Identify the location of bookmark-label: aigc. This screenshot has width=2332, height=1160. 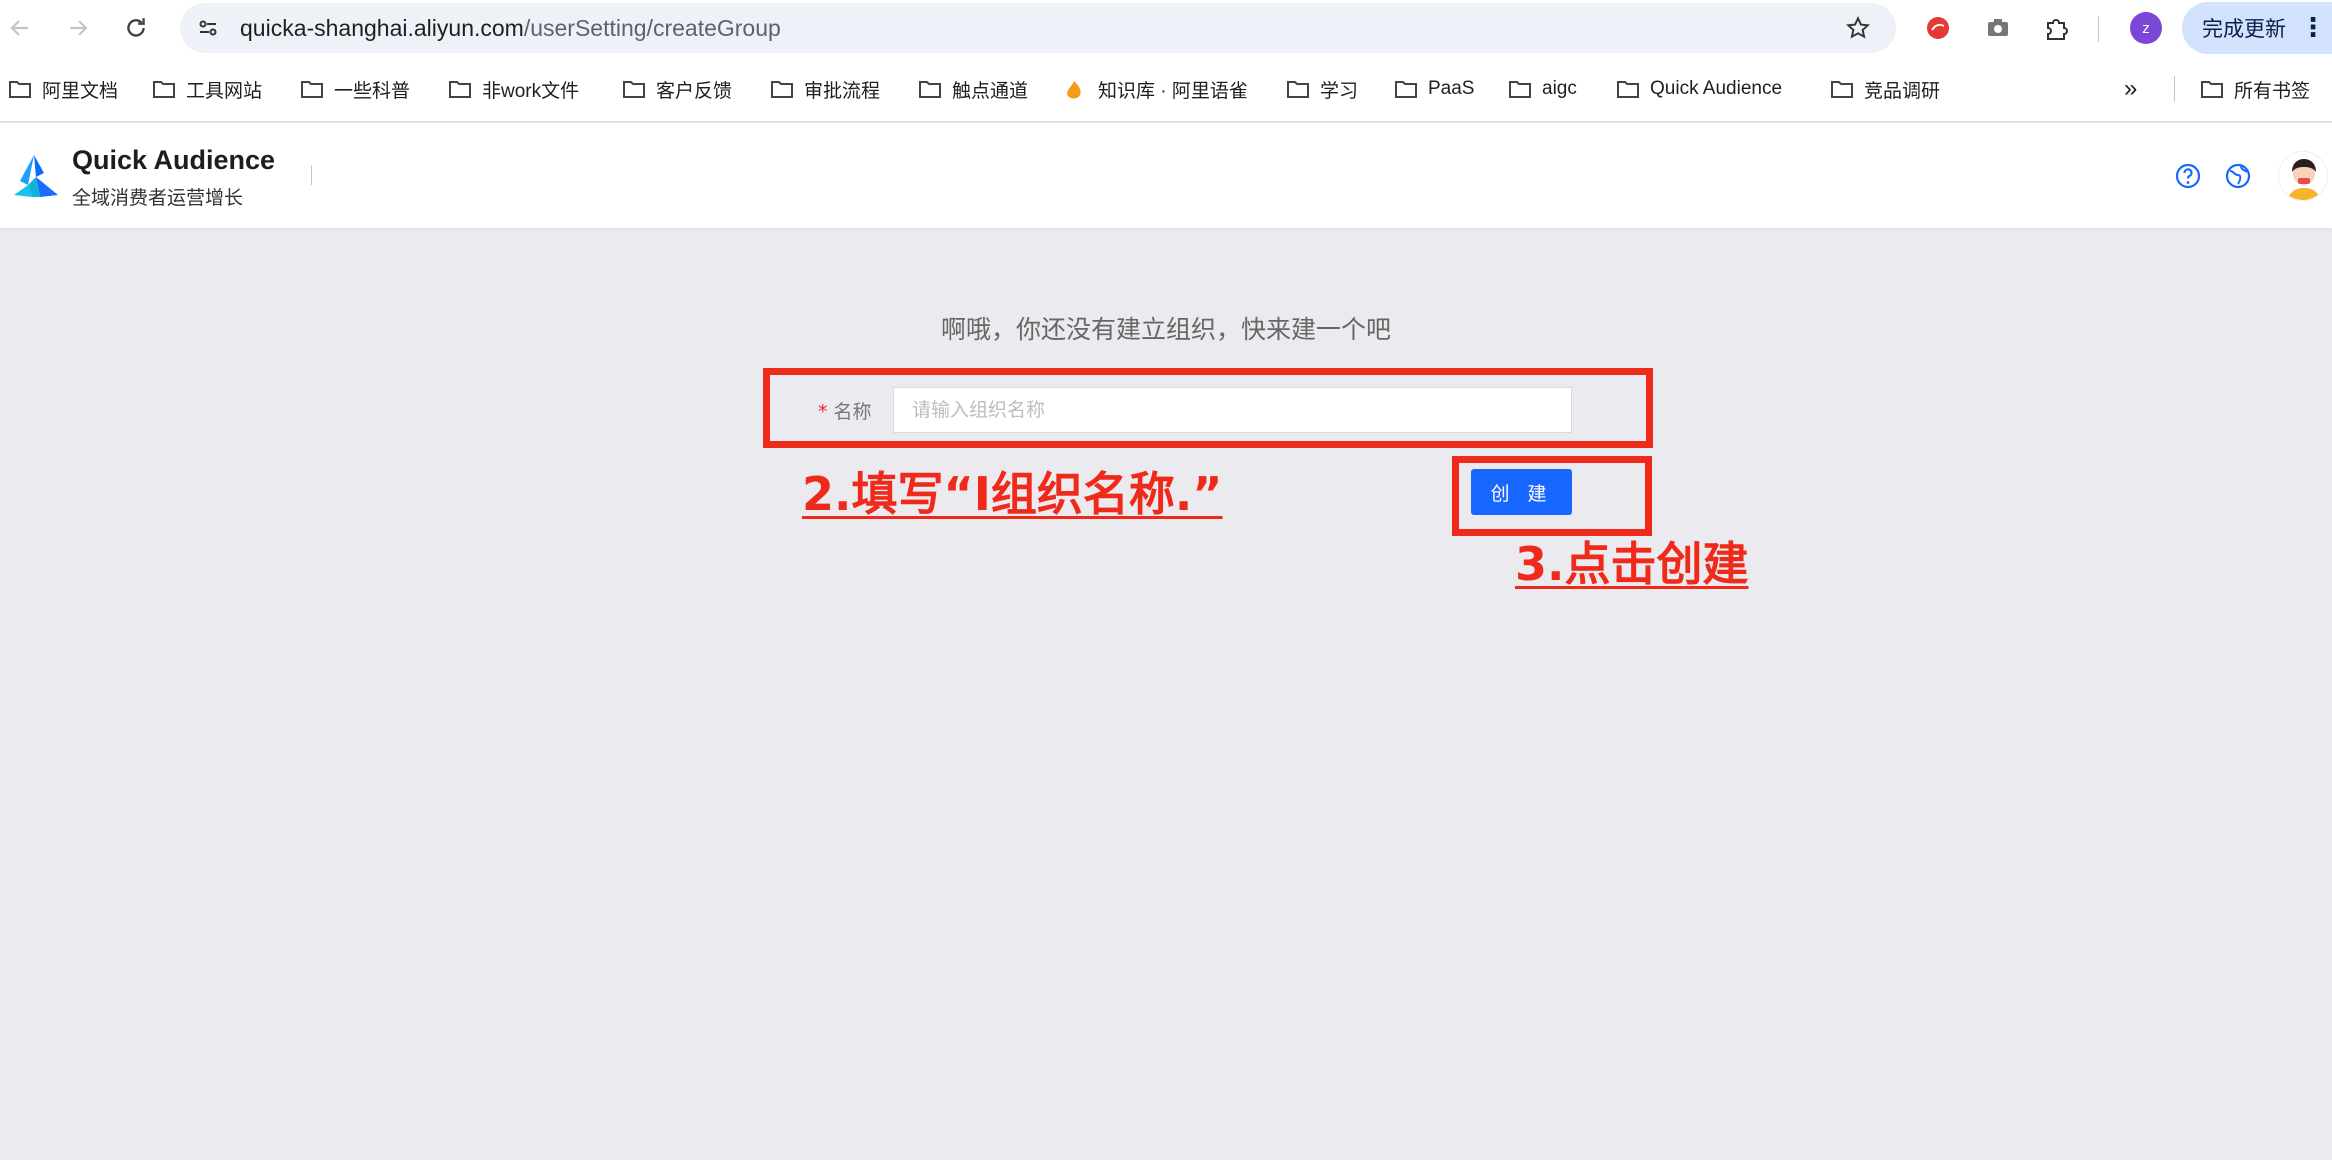
(1559, 88).